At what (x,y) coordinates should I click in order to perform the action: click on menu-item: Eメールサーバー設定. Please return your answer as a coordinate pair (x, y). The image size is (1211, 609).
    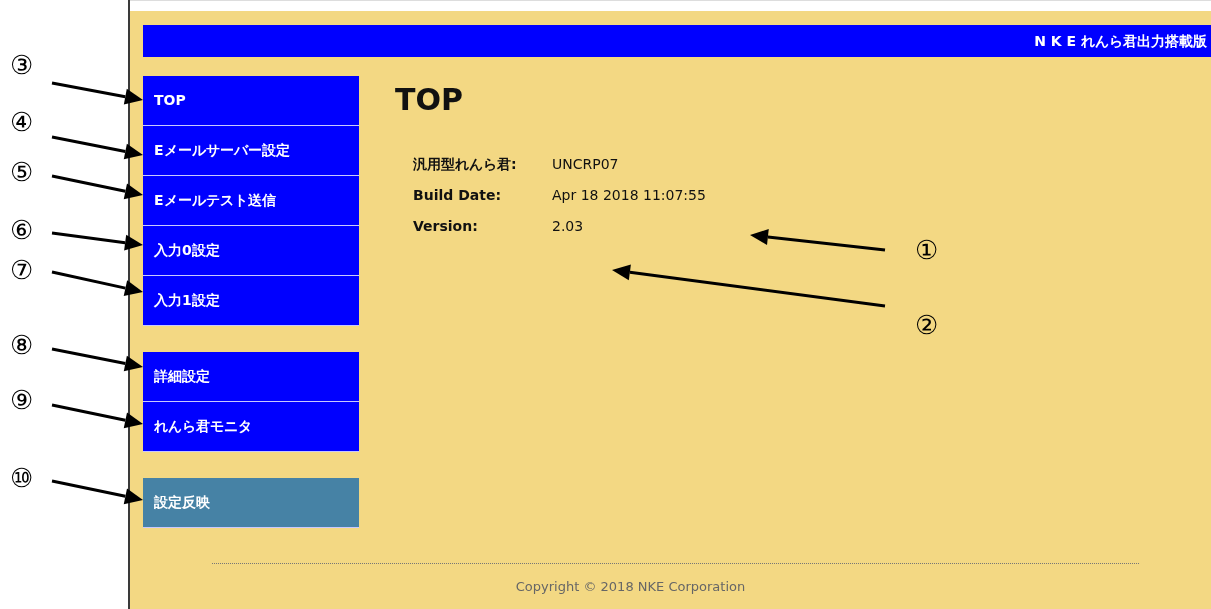
    Looking at the image, I should click on (251, 151).